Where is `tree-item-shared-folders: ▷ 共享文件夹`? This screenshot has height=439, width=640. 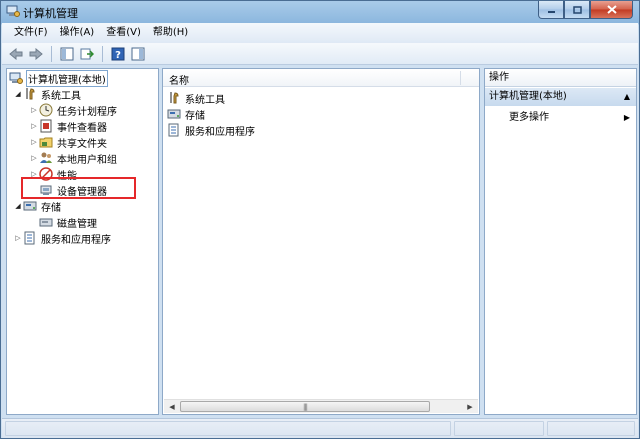
tree-item-shared-folders: ▷ 共享文件夹 is located at coordinates (68, 142).